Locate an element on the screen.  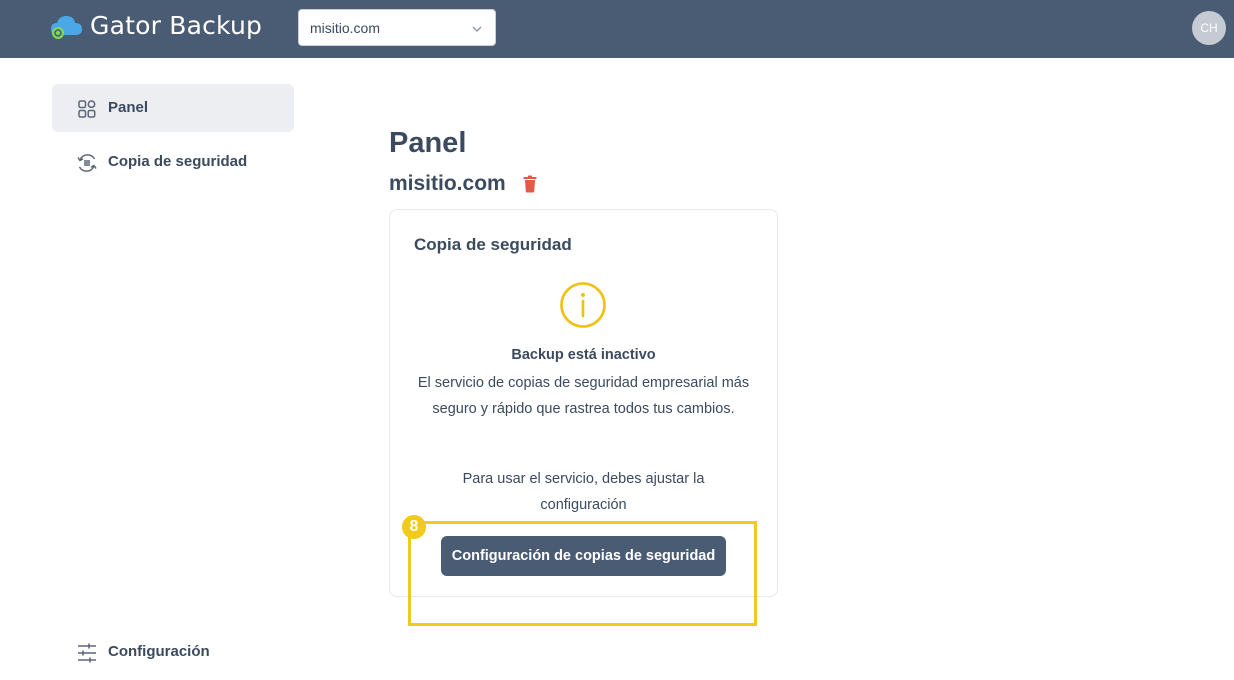
trash-icon is located at coordinates (530, 184).